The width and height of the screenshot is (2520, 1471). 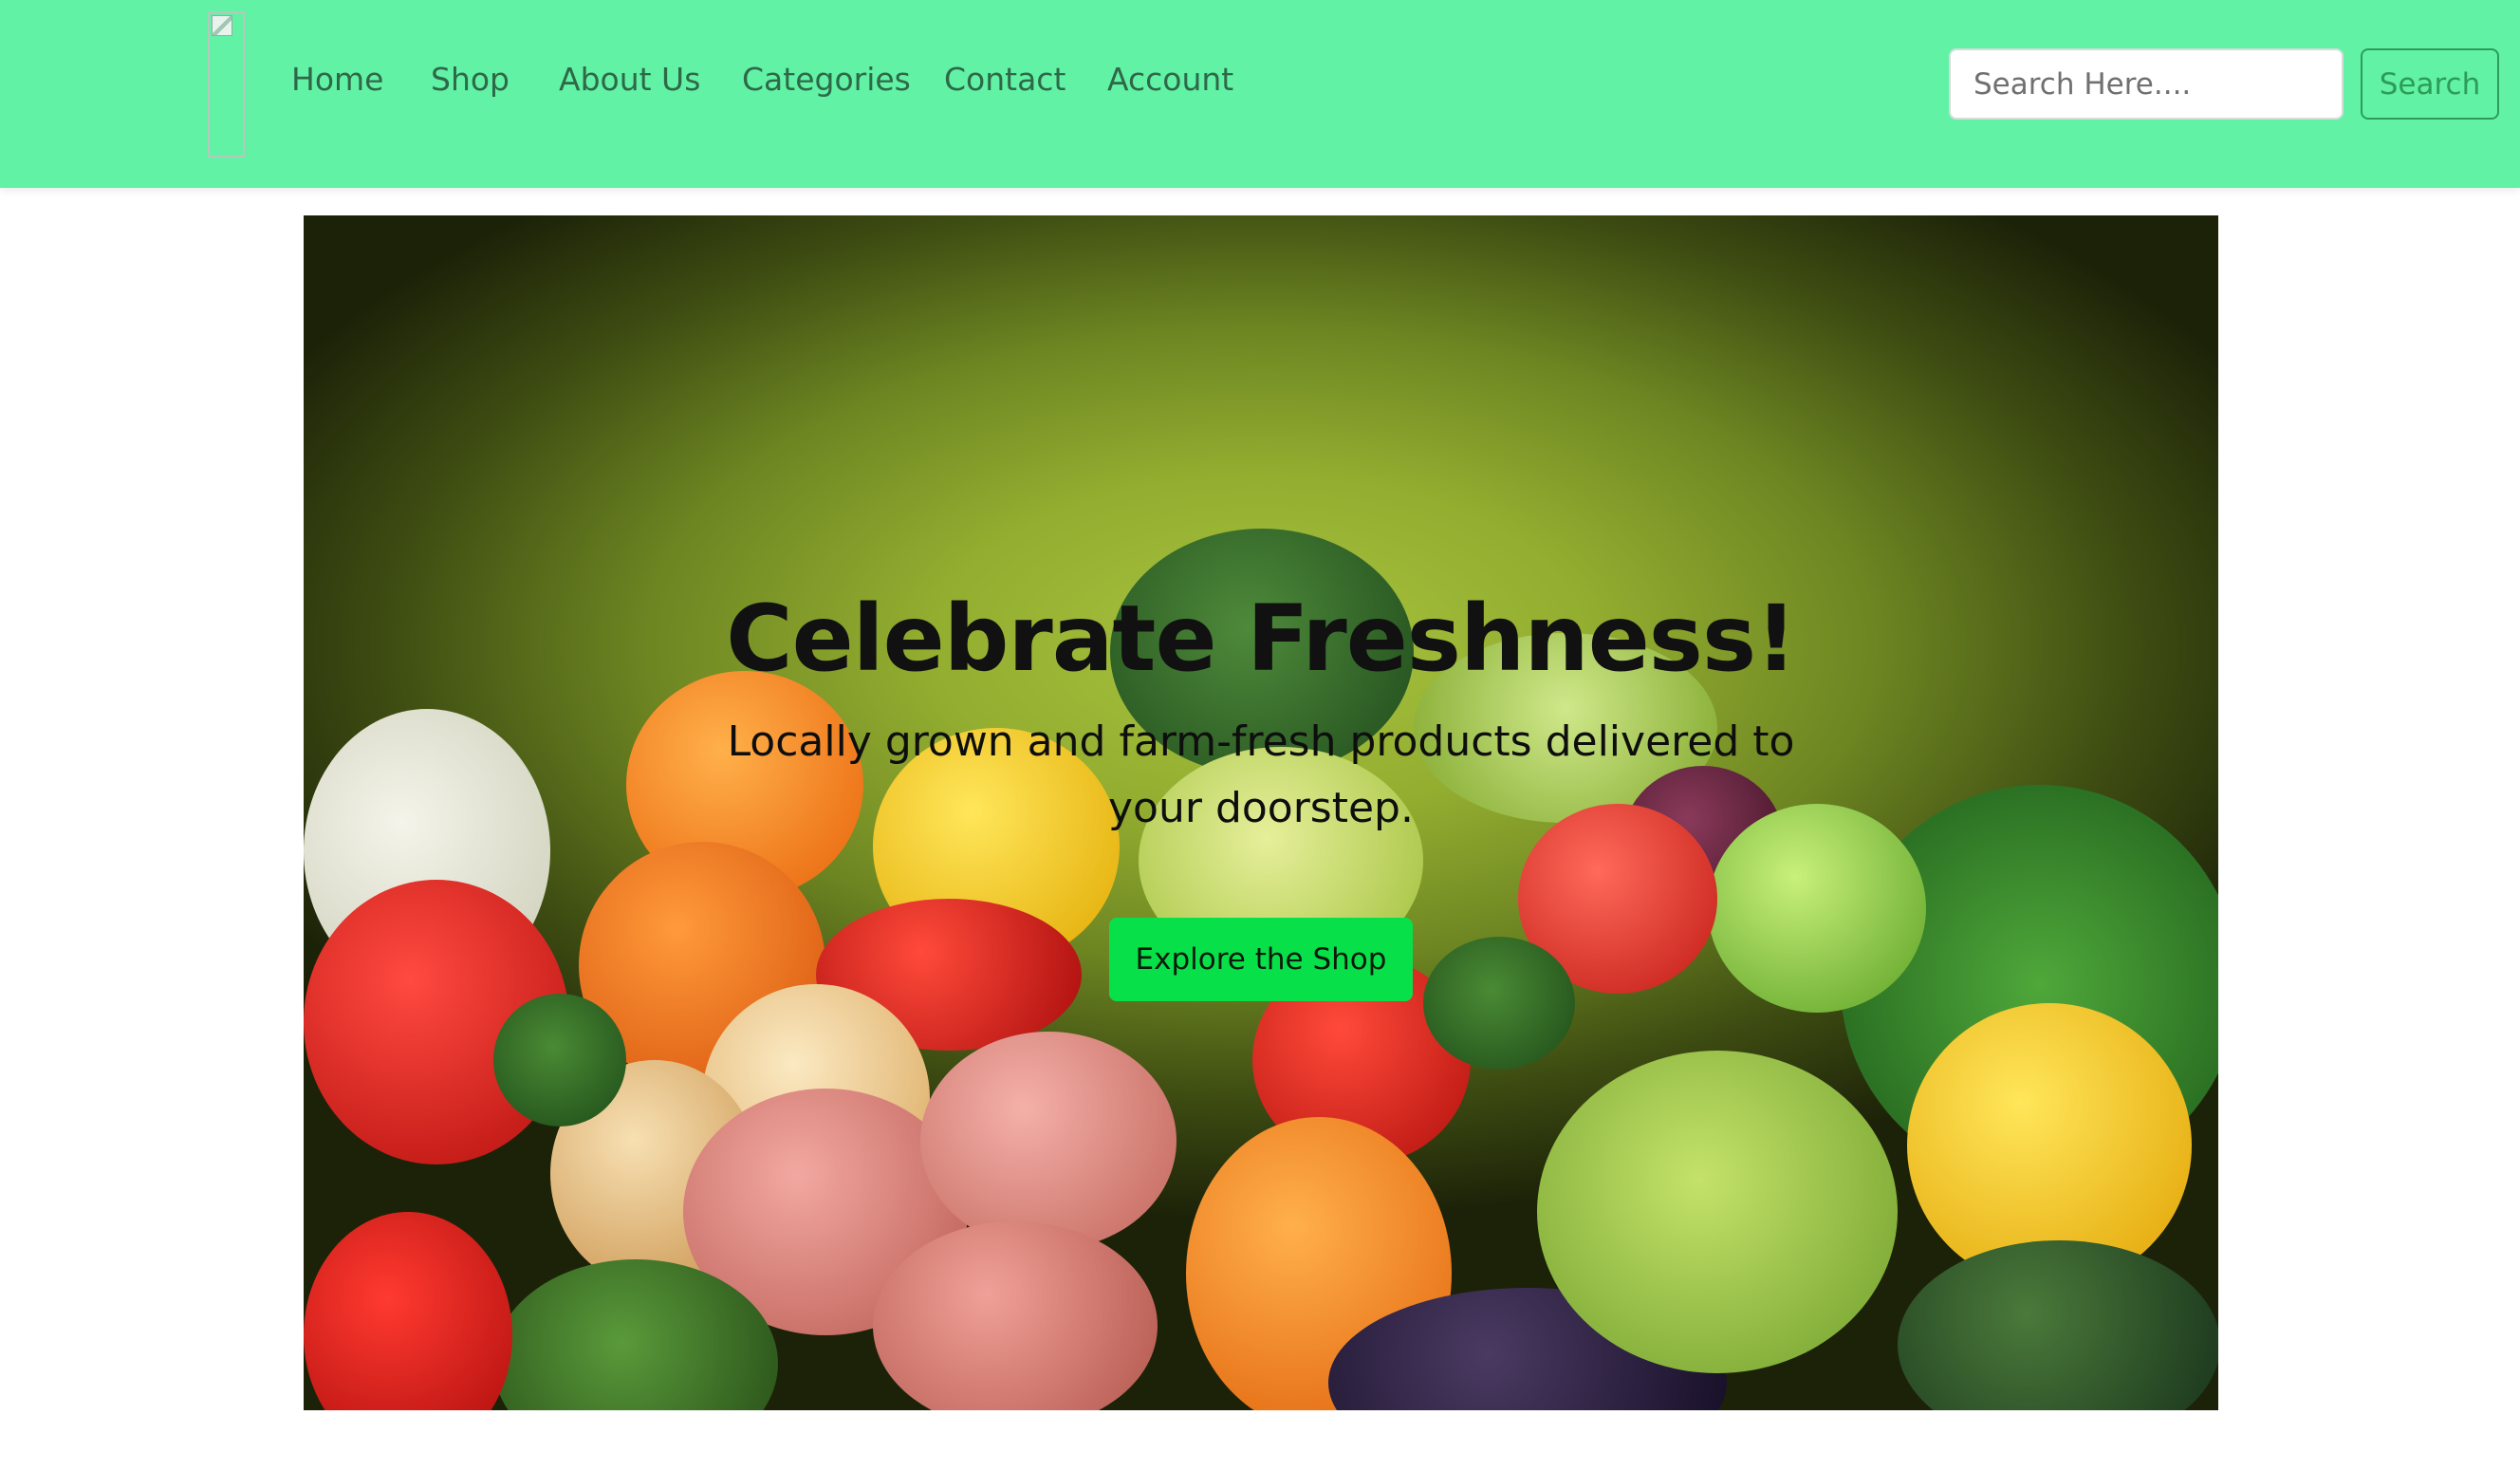 I want to click on search-button: Search, so click(x=2430, y=84).